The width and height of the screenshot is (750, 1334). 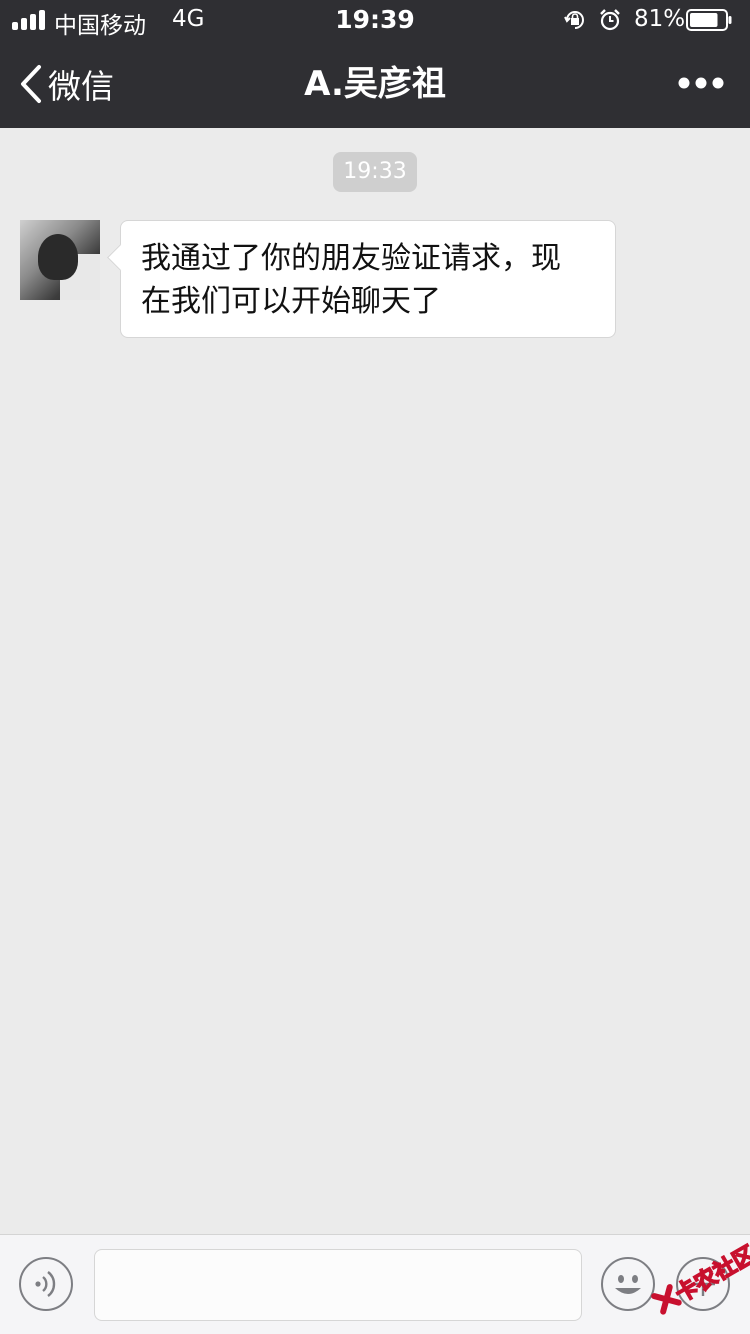 I want to click on message-input, so click(x=338, y=1285).